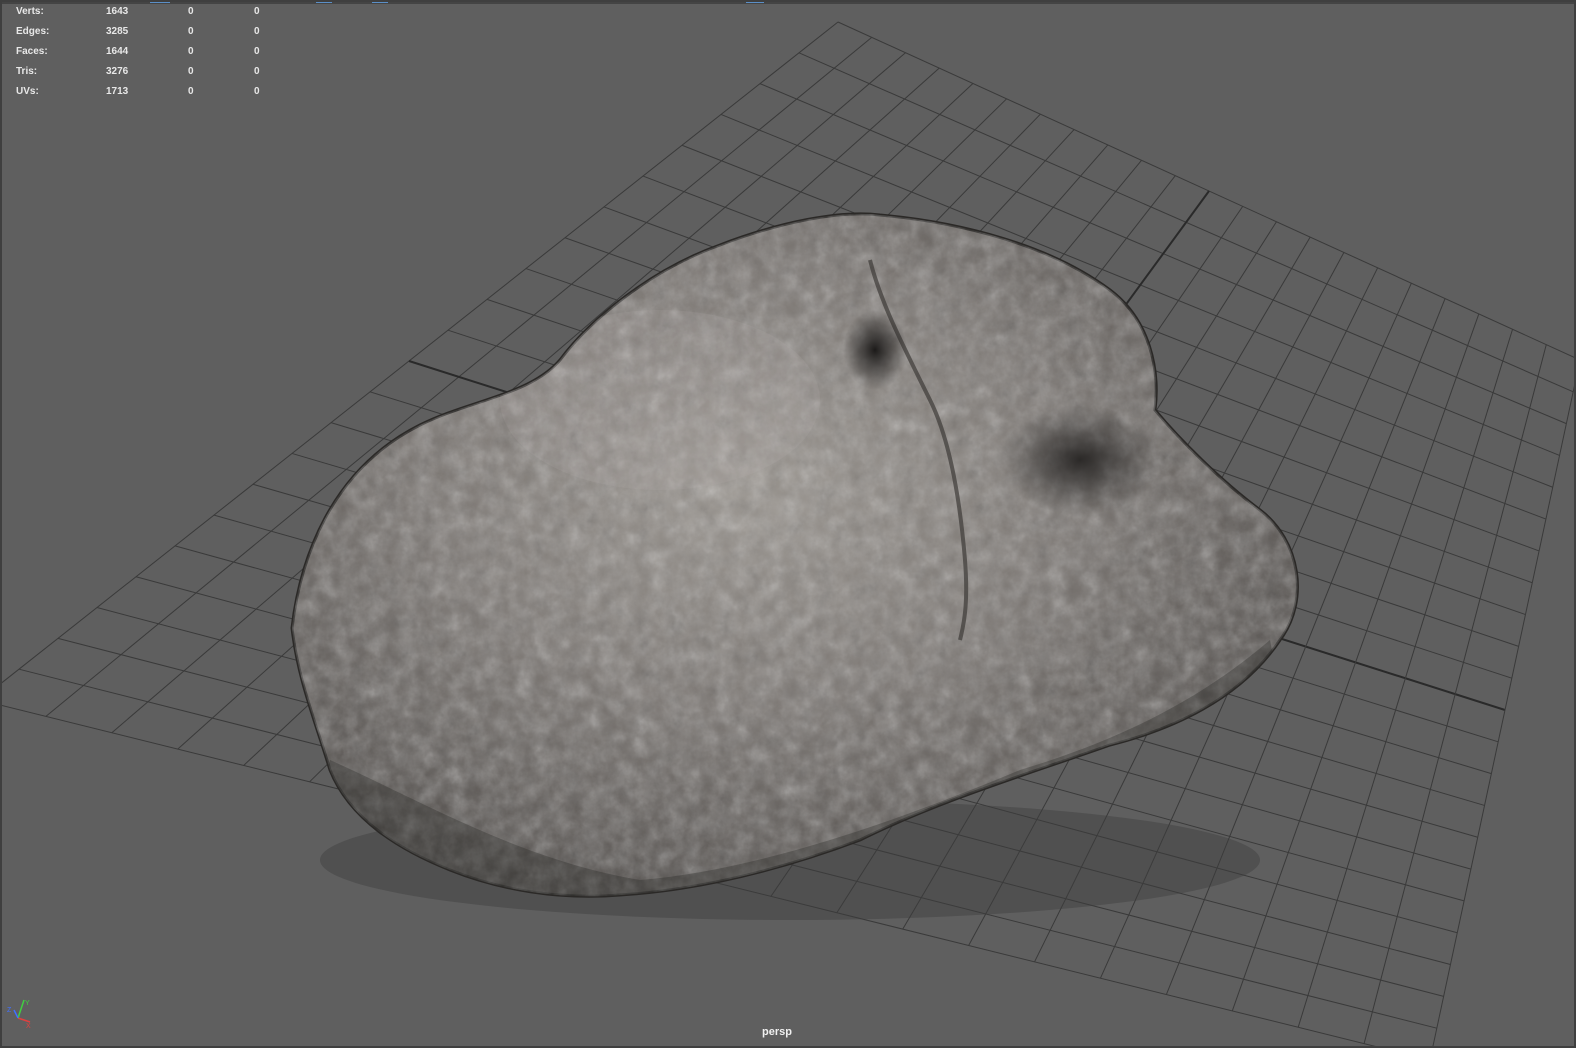 The image size is (1576, 1048). What do you see at coordinates (27, 71) in the screenshot?
I see `hud-label: Tris:` at bounding box center [27, 71].